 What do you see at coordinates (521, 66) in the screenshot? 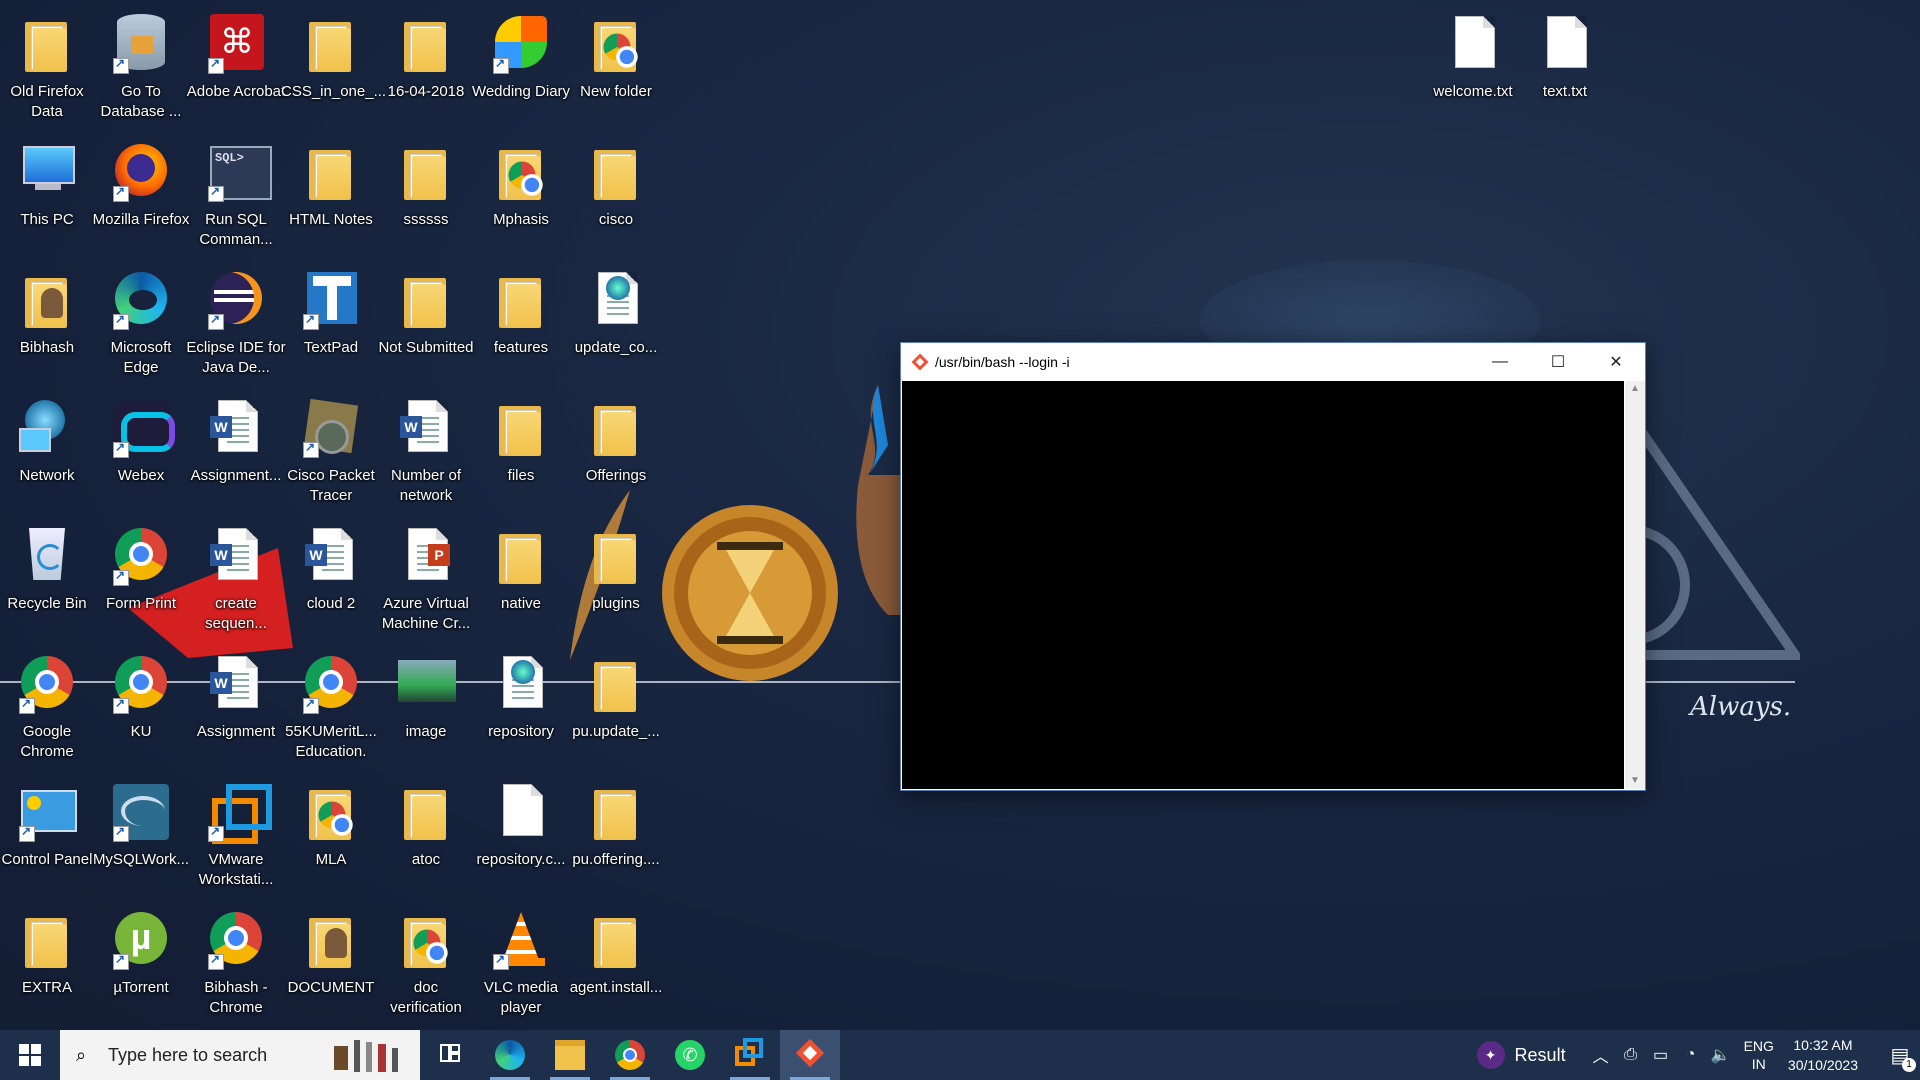
I see `desktop-icon-wedding-diary: Wedding Diary` at bounding box center [521, 66].